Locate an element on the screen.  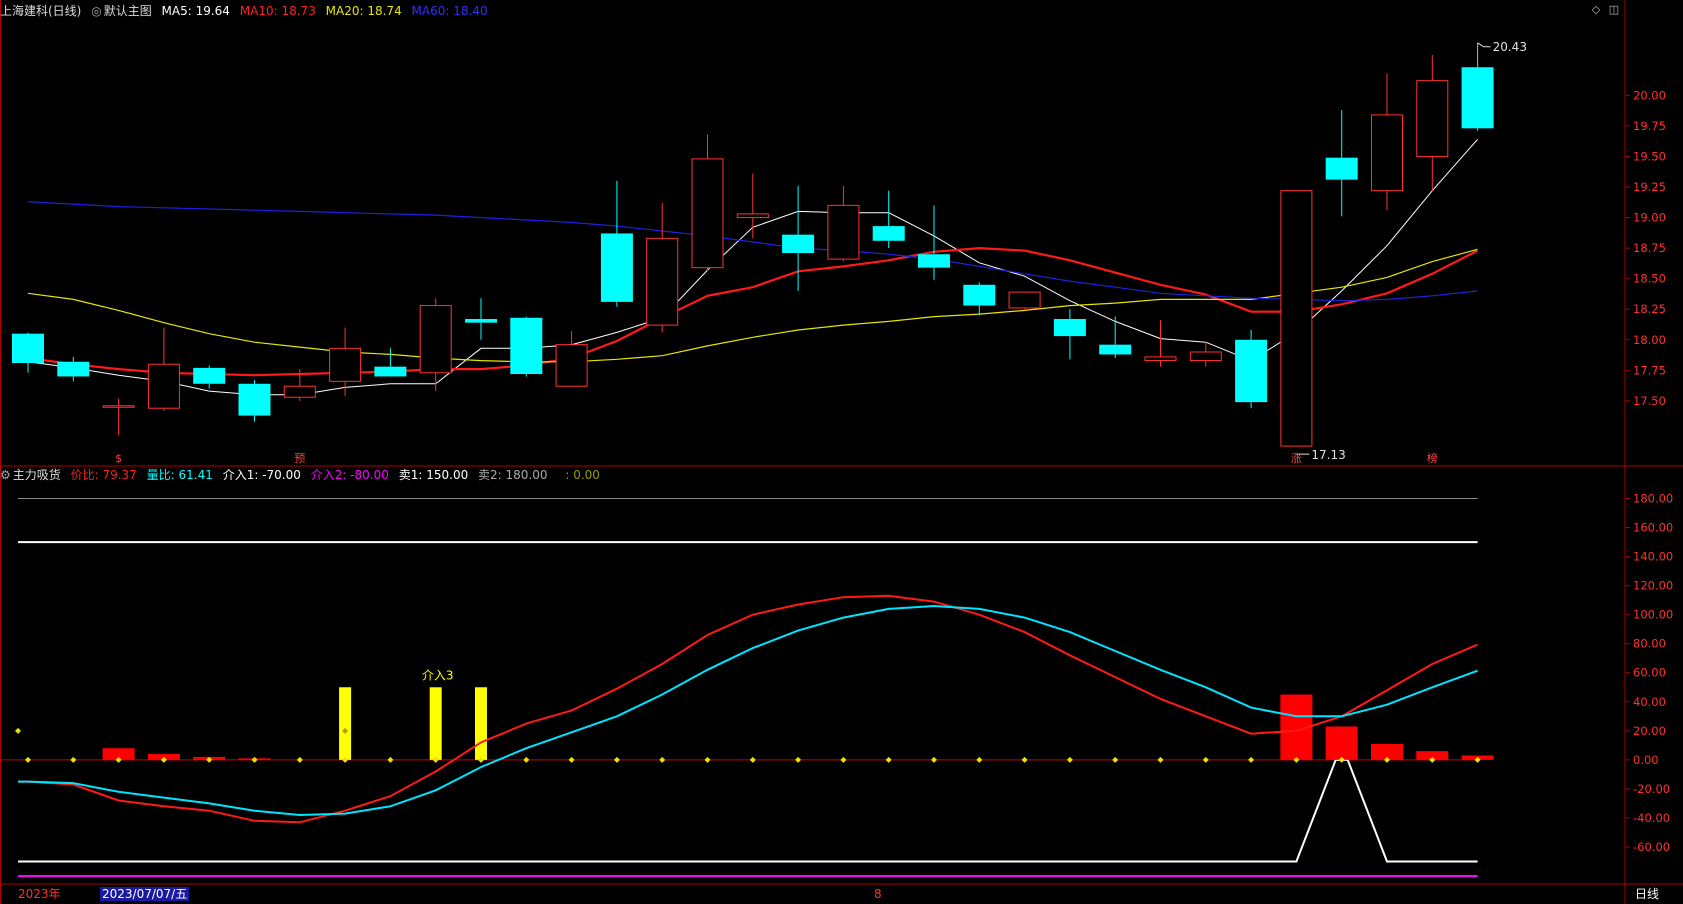
price-tick-label: 17.50 is located at coordinates (1649, 401).